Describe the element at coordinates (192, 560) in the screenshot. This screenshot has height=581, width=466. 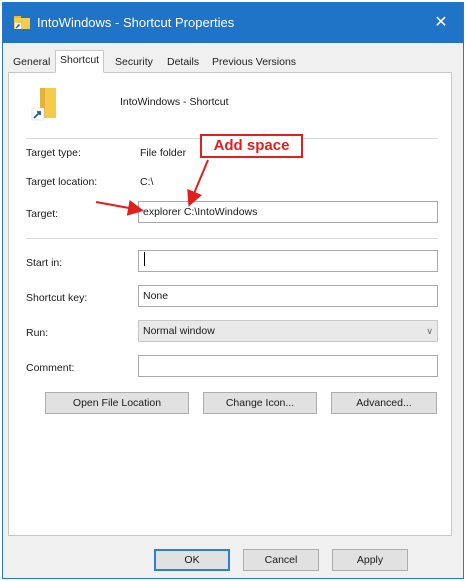
I see `ok-button: OK` at that location.